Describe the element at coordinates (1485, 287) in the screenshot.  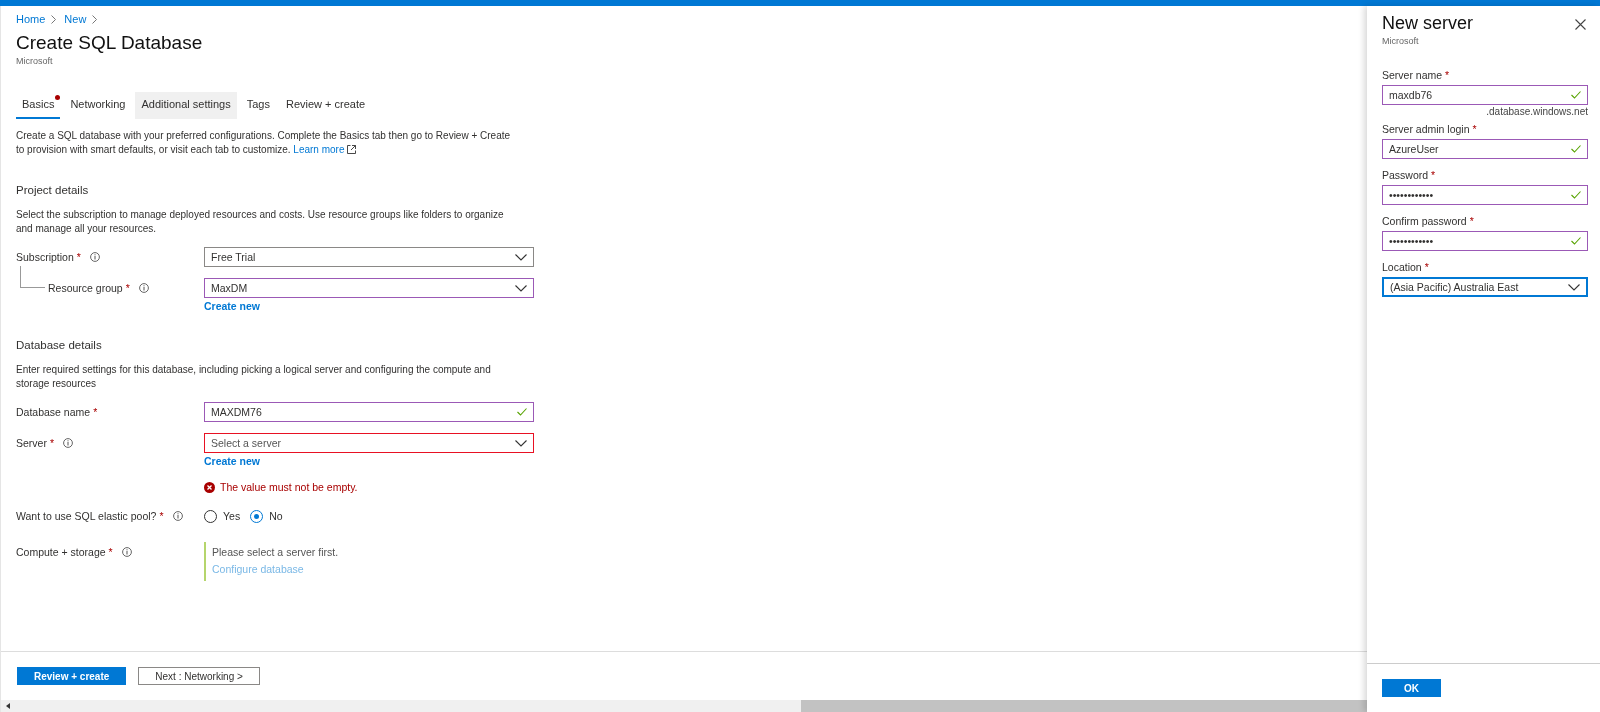
I see `dropdown: (Asia Pacific) Australia East` at that location.